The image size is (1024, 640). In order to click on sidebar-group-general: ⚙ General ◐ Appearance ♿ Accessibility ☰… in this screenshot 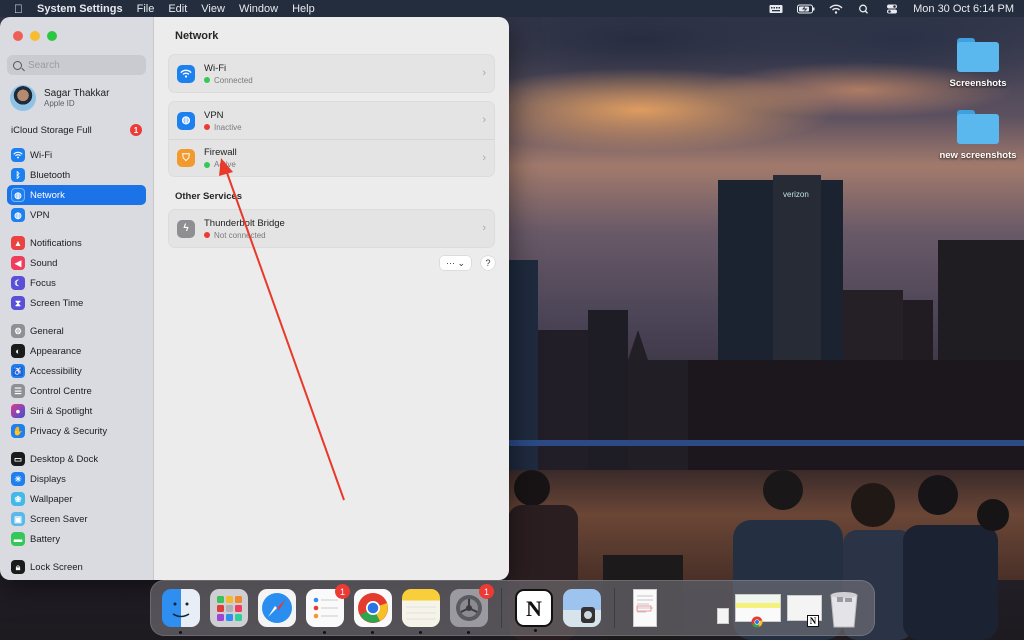, I will do `click(76, 381)`.